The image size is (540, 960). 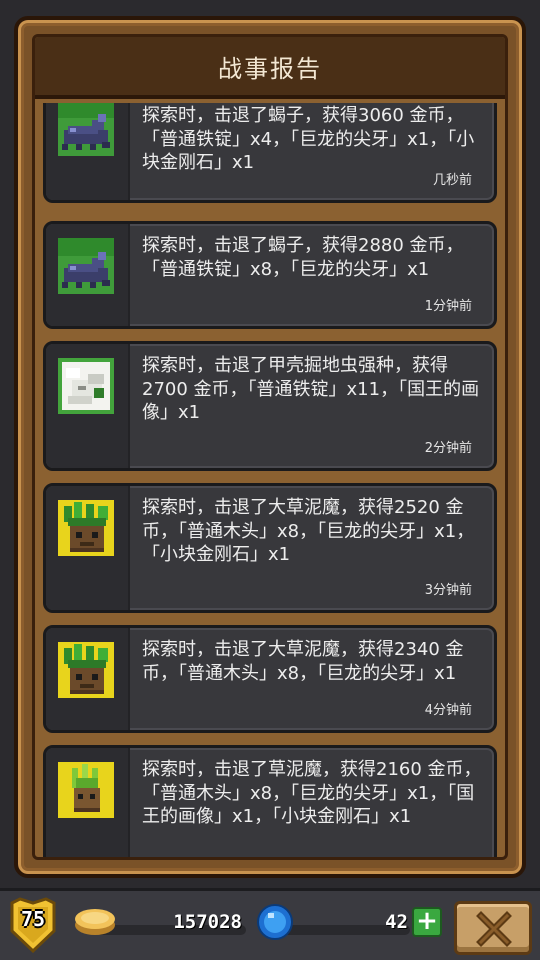 What do you see at coordinates (448, 306) in the screenshot?
I see `report-time: 1分钟前` at bounding box center [448, 306].